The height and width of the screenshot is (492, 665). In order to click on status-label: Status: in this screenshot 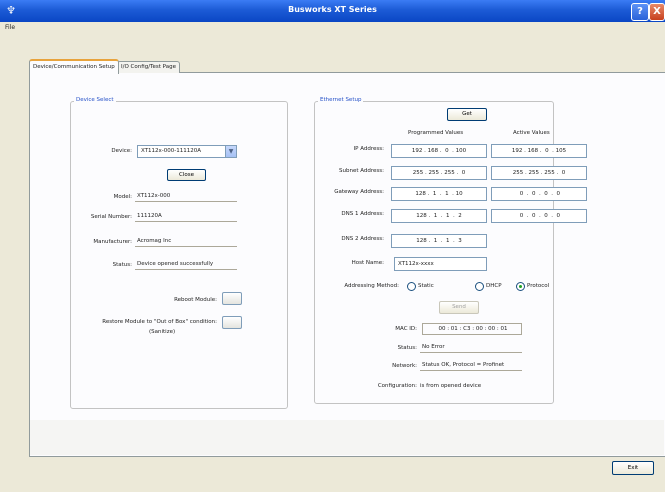, I will do `click(122, 265)`.